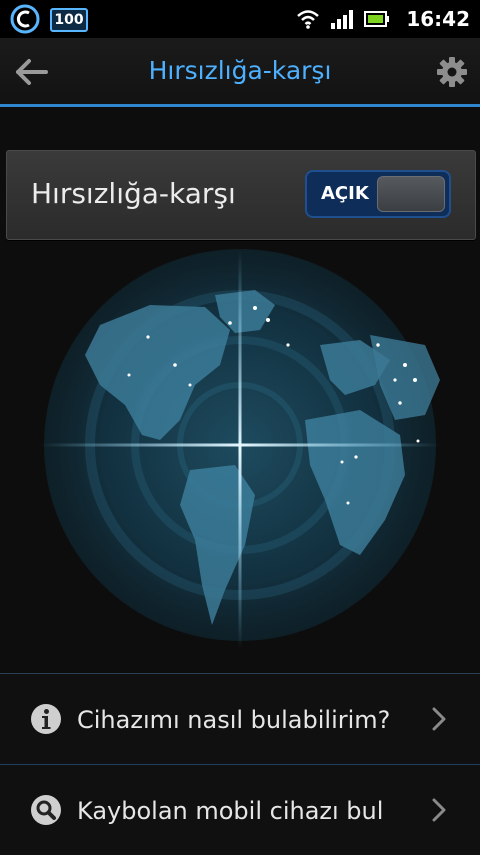  I want to click on wifi-icon, so click(308, 19).